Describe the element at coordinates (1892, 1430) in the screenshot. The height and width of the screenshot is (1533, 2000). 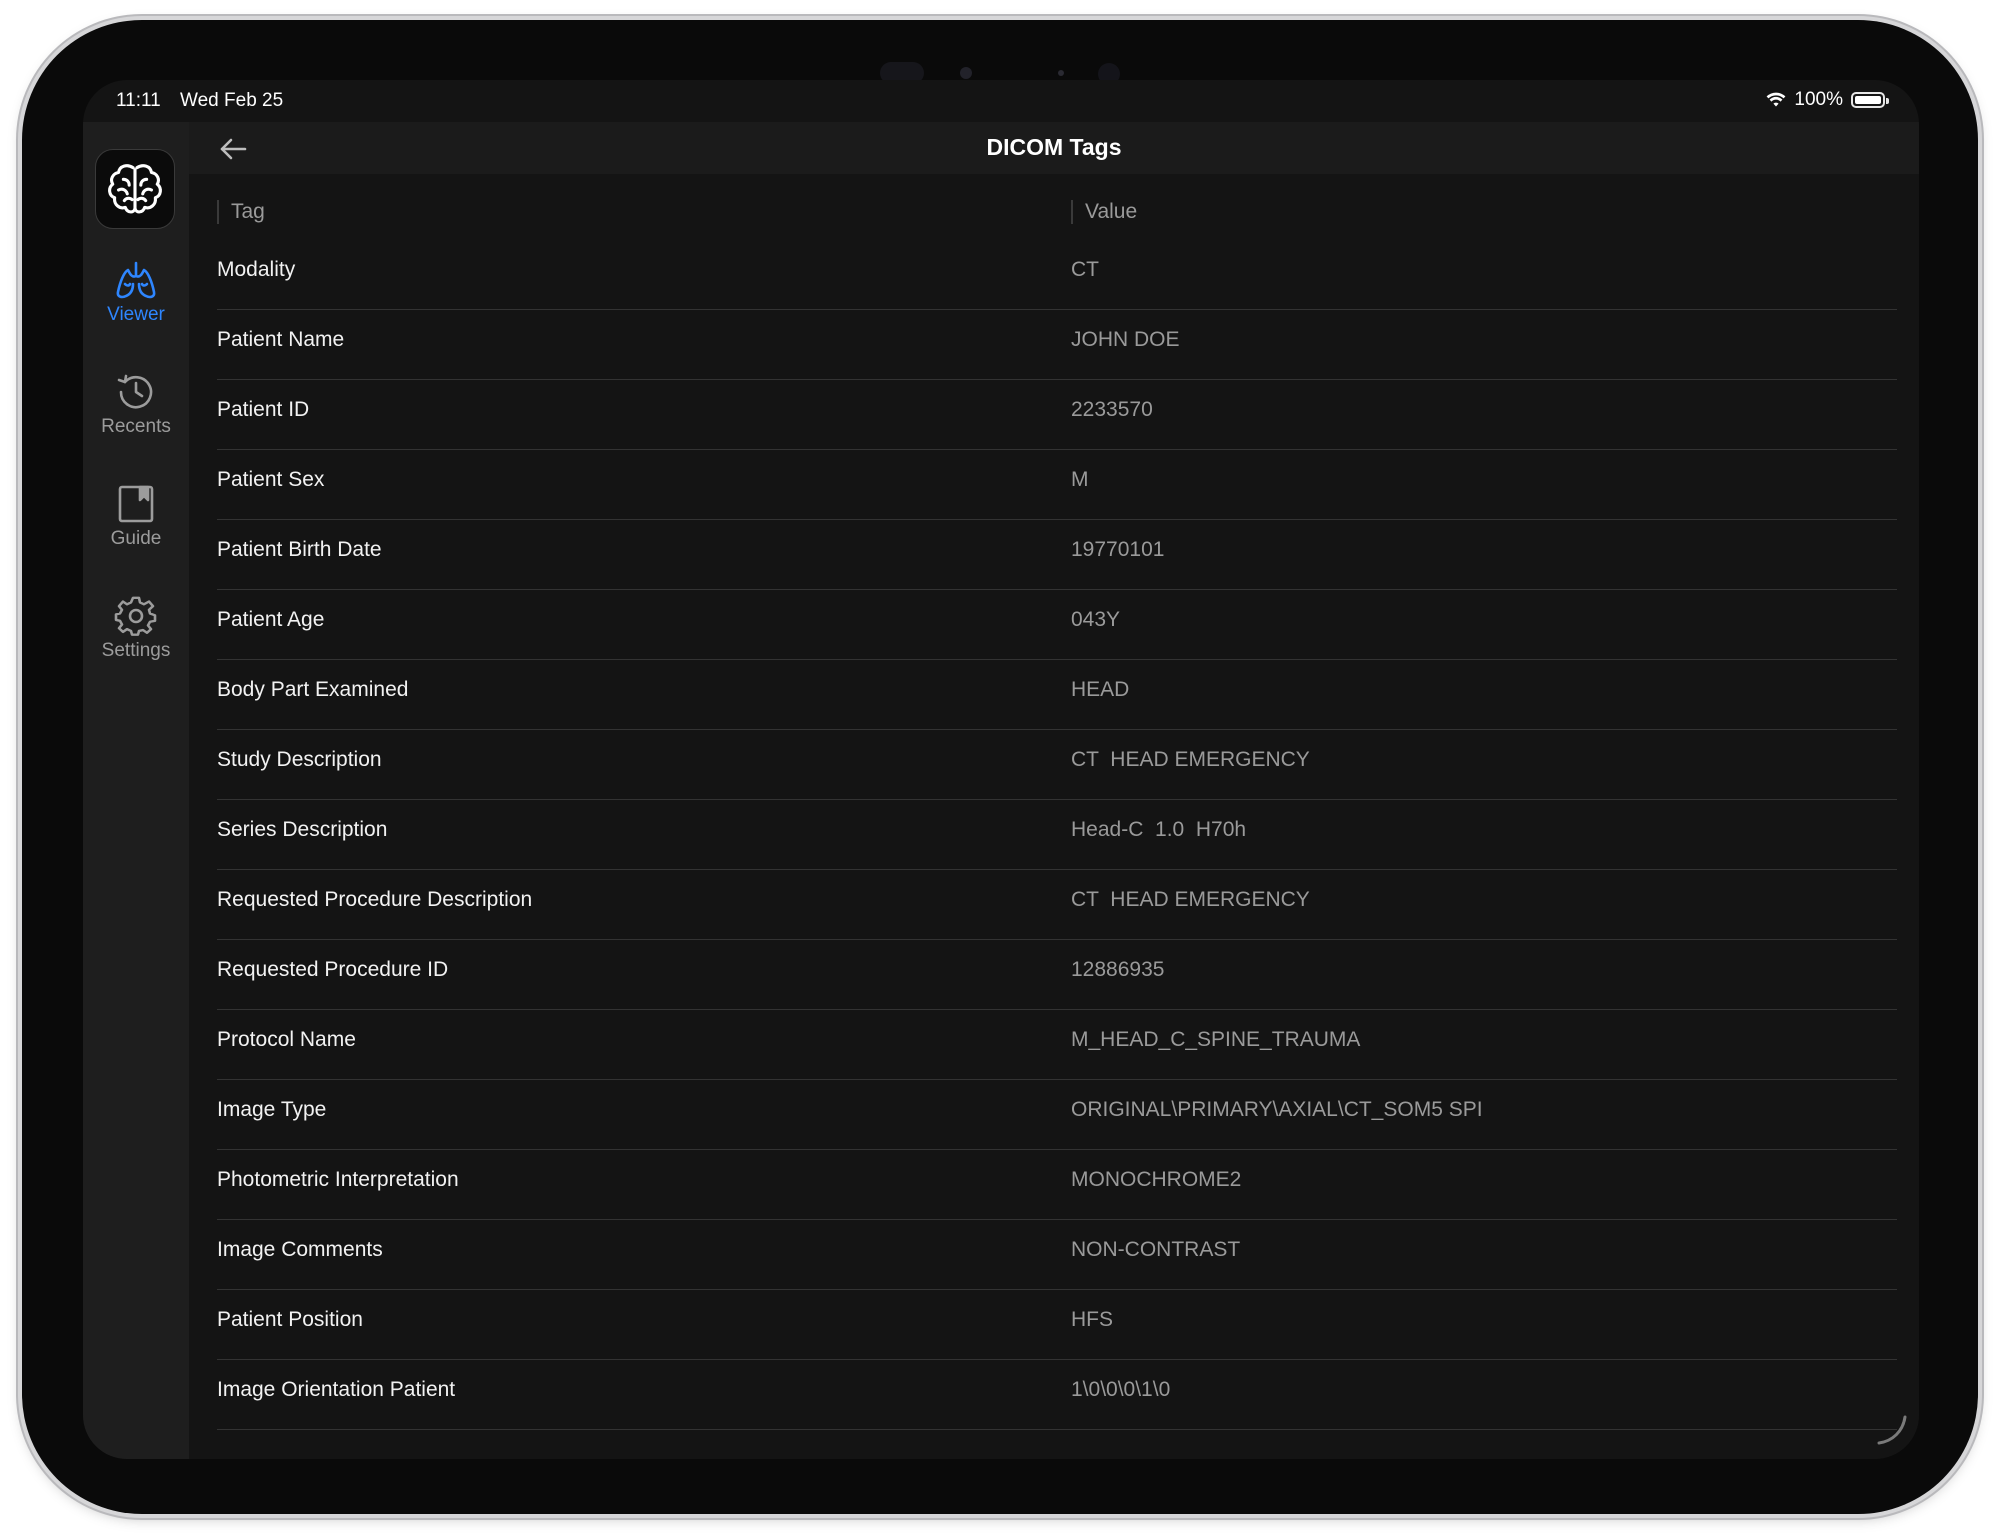
I see `scroll-indicator` at that location.